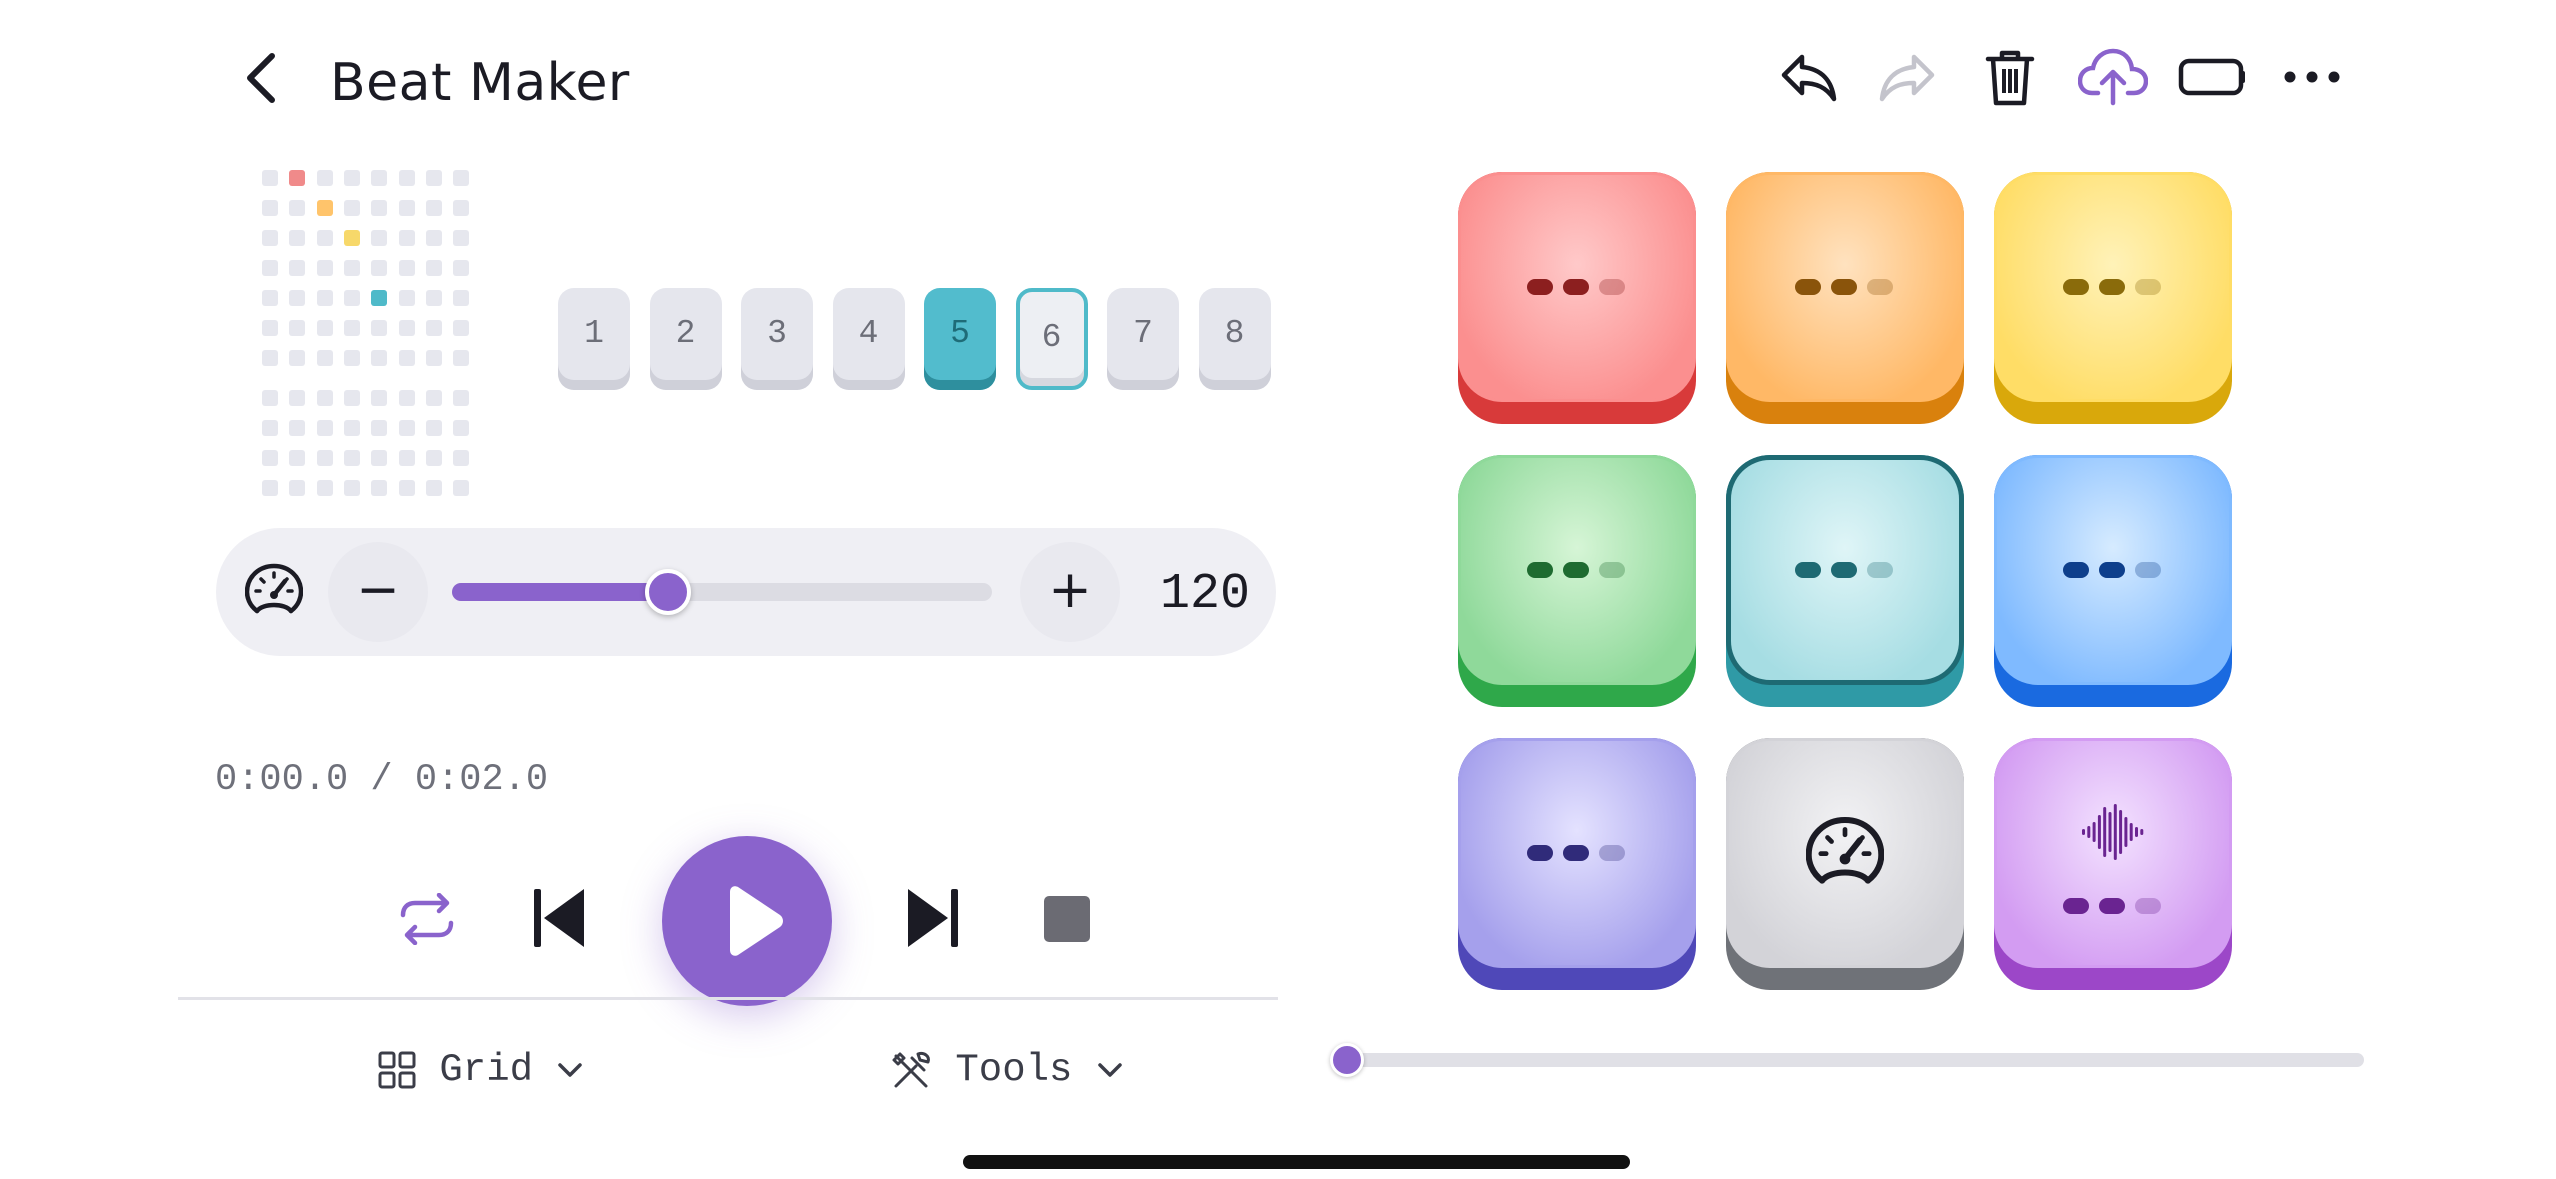  I want to click on grid-icon, so click(397, 1070).